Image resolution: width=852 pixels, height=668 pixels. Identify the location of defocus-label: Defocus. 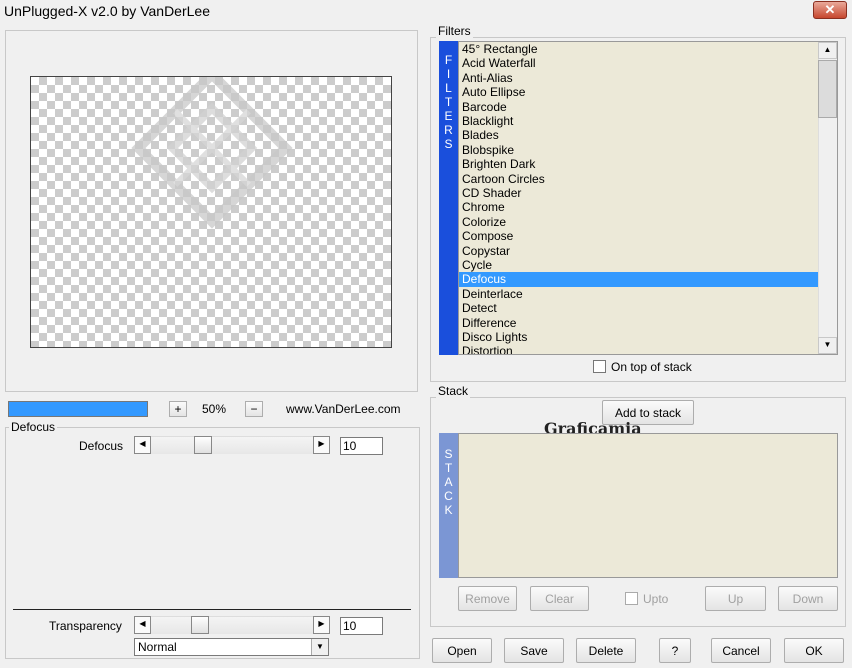
(101, 446).